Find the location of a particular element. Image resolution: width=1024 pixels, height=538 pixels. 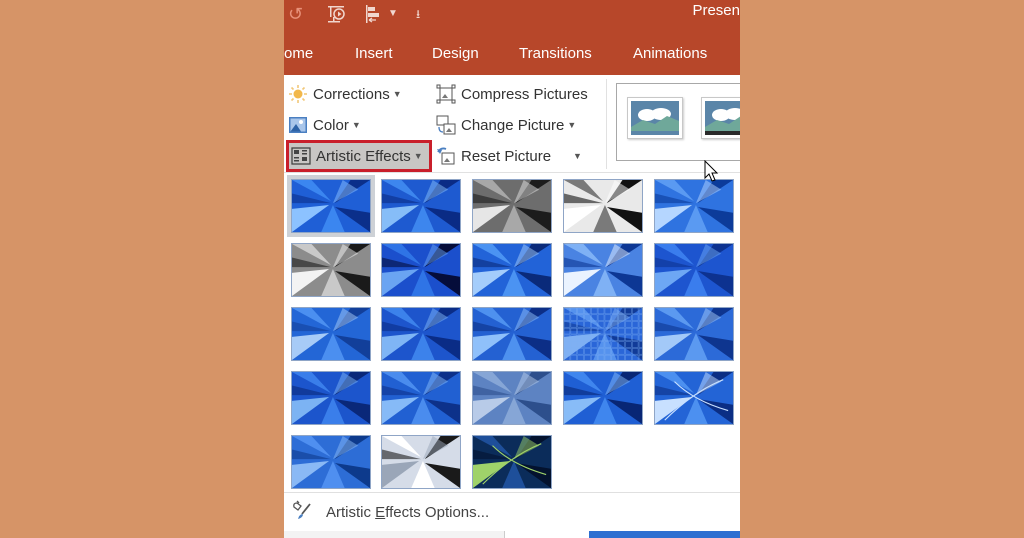

title-bar: ↺ ▼ ⭳ Presen is located at coordinates (512, 16).